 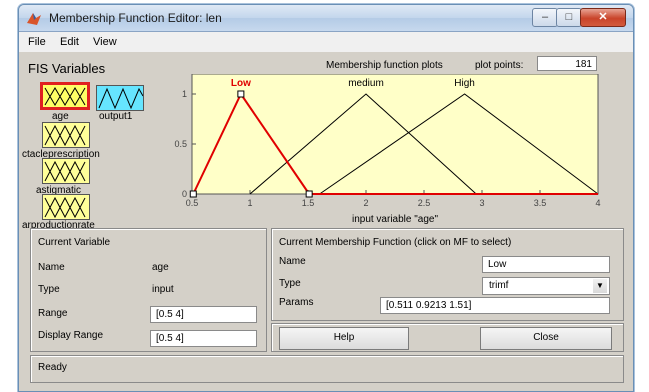 I want to click on help-button: Help, so click(x=344, y=338).